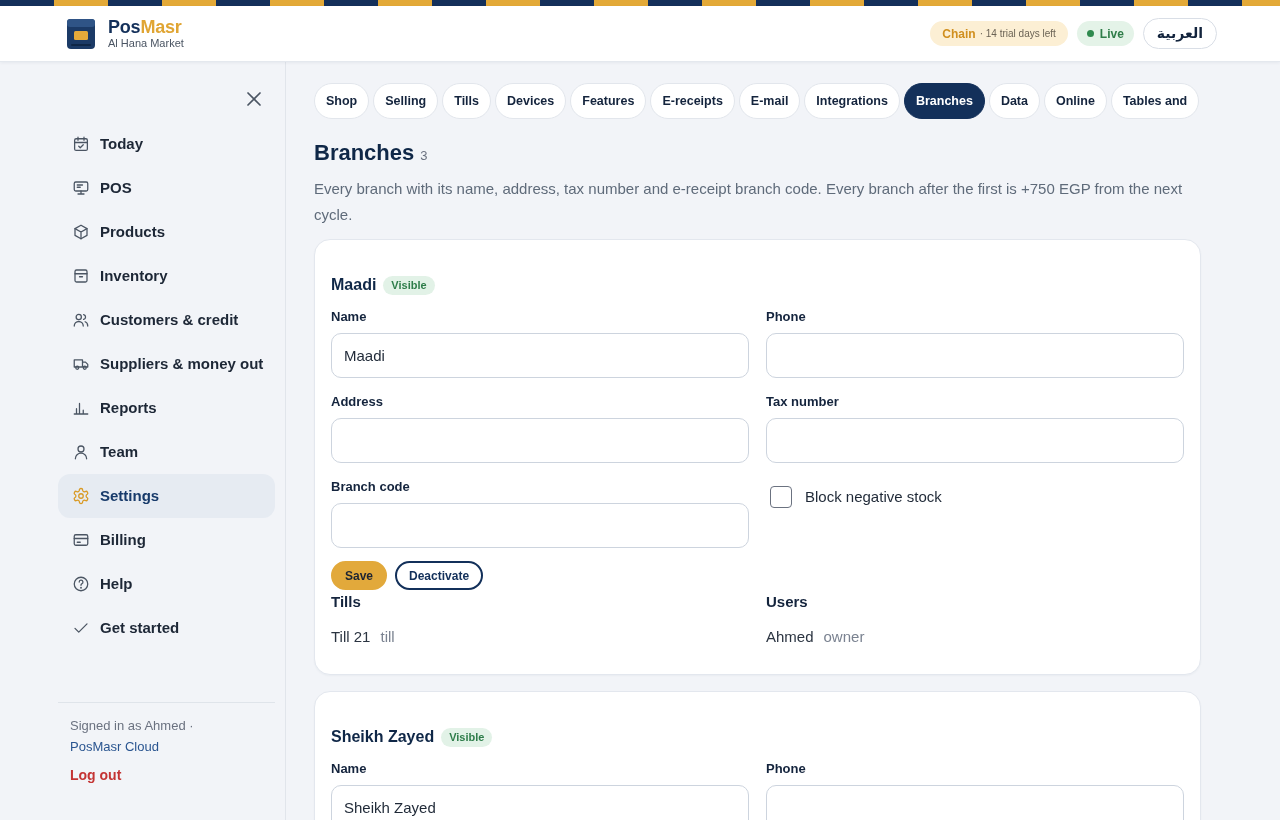 This screenshot has width=1280, height=820. What do you see at coordinates (81, 320) in the screenshot?
I see `users-icon` at bounding box center [81, 320].